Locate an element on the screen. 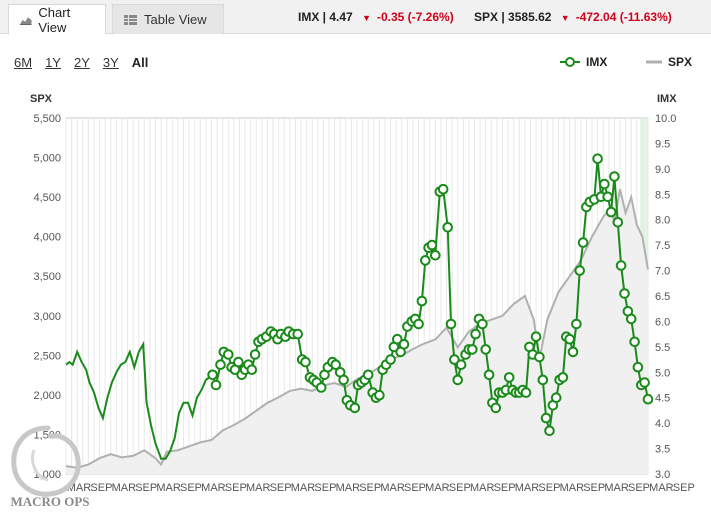 The width and height of the screenshot is (711, 516). macro-ops-logo: MACRO OPS is located at coordinates (50, 467).